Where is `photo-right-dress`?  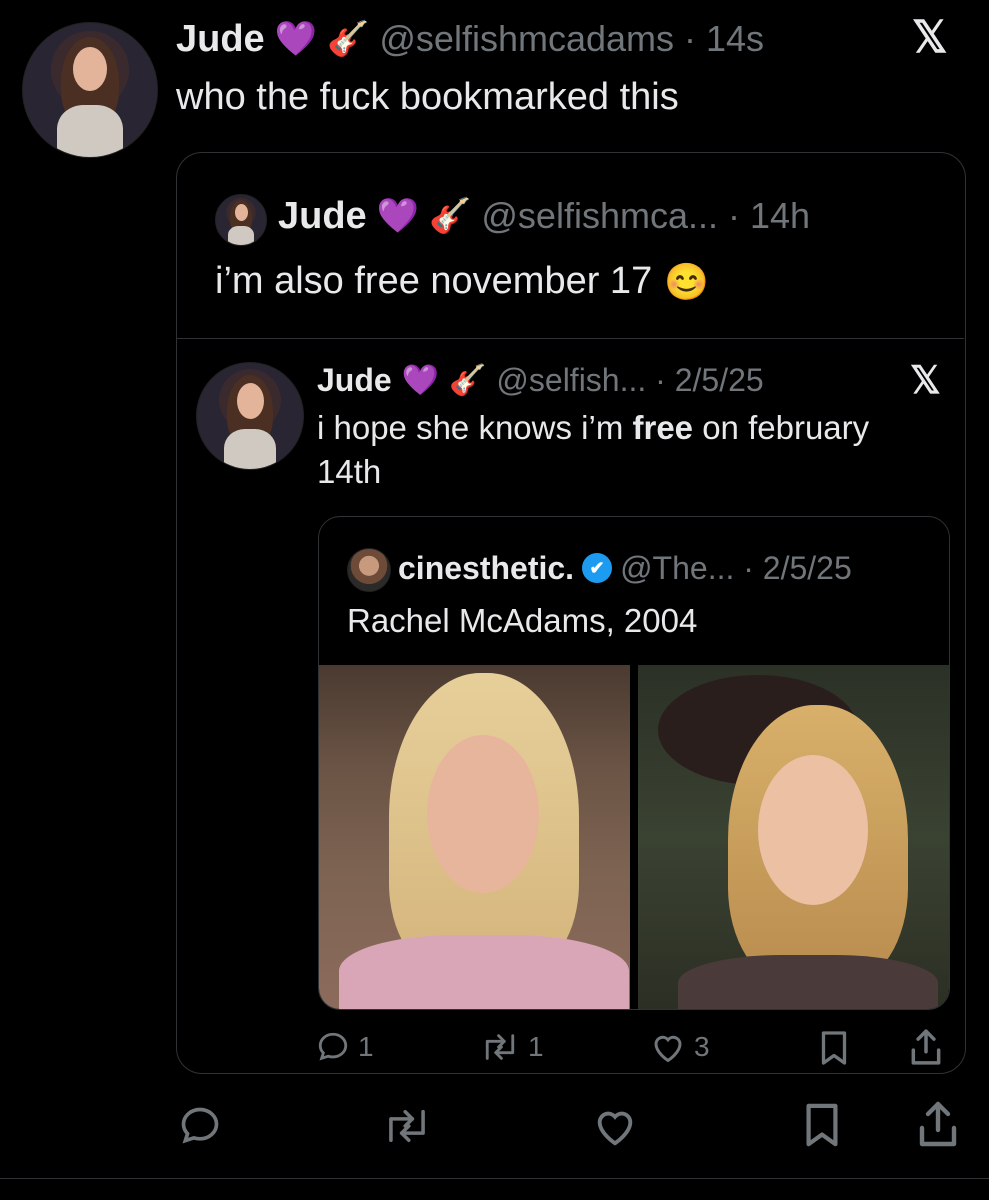
photo-right-dress is located at coordinates (808, 982).